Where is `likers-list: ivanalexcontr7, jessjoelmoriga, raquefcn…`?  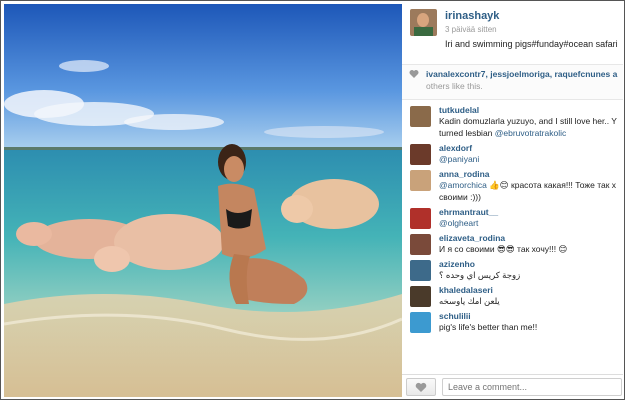 likers-list: ivanalexcontr7, jessjoelmoriga, raquefcn… is located at coordinates (521, 74).